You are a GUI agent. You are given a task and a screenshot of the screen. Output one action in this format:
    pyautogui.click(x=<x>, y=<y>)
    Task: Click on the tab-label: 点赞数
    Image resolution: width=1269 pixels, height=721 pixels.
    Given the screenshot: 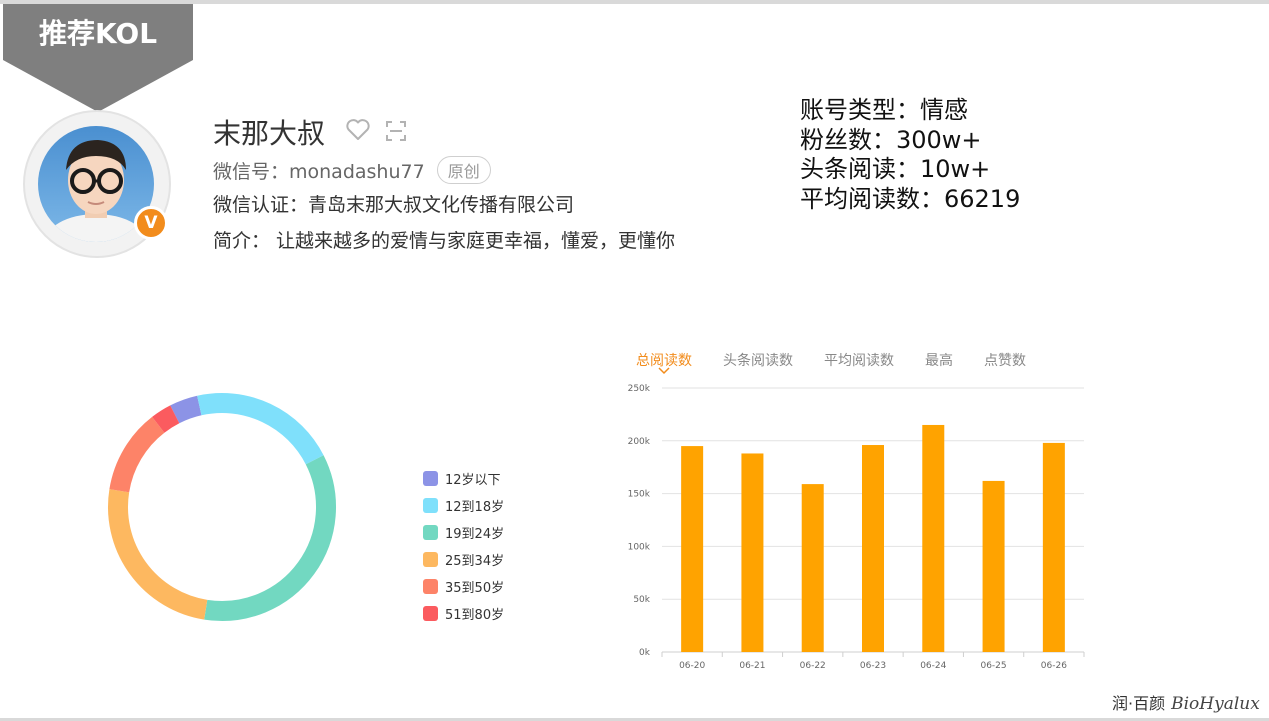 What is the action you would take?
    pyautogui.click(x=1005, y=361)
    